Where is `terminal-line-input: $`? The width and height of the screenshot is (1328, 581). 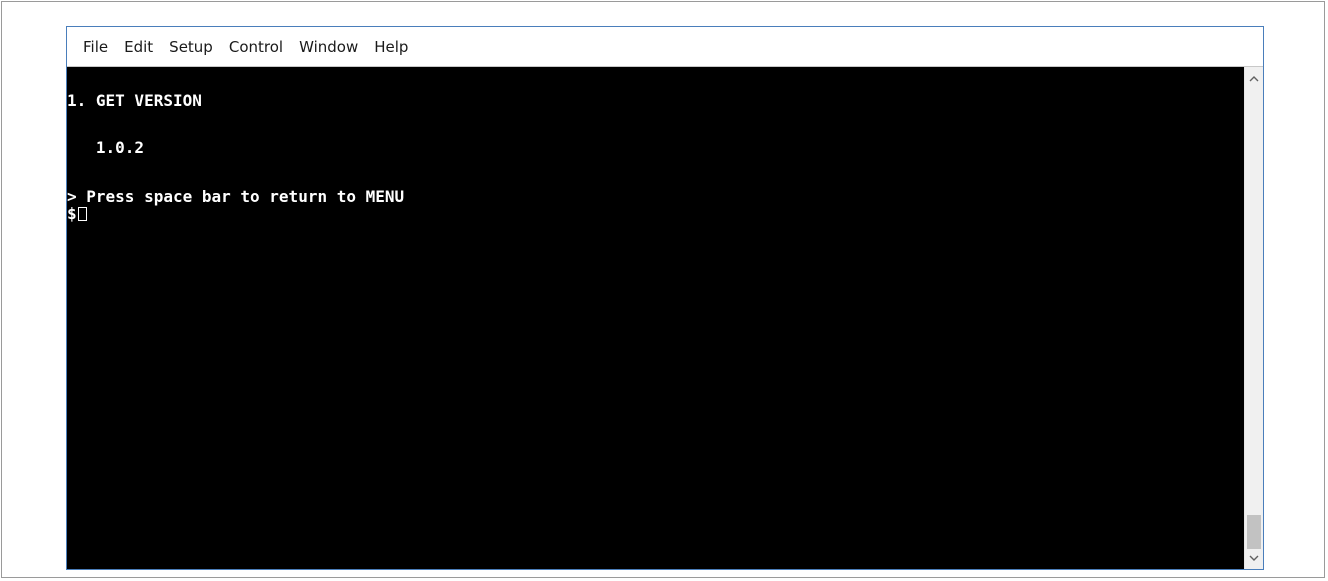 terminal-line-input: $ is located at coordinates (77, 214).